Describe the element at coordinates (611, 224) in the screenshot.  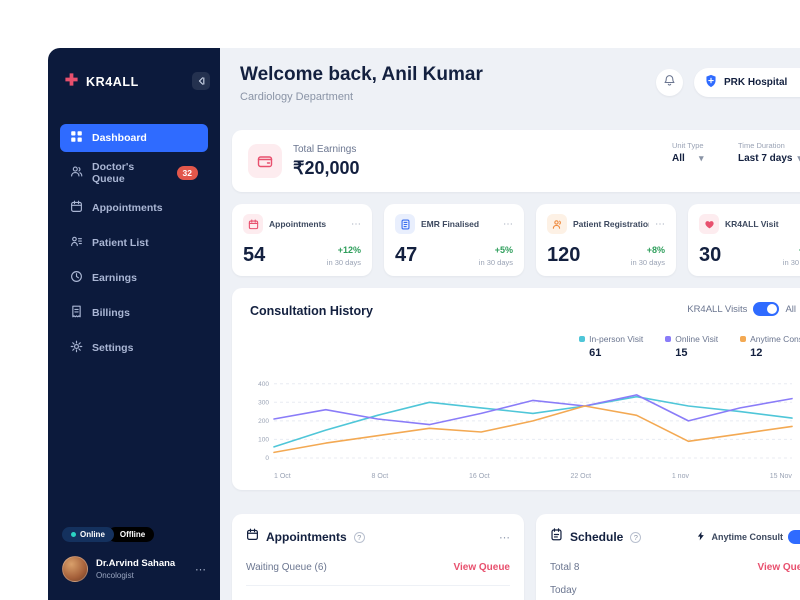
I see `stat-label: Patient Registrations` at that location.